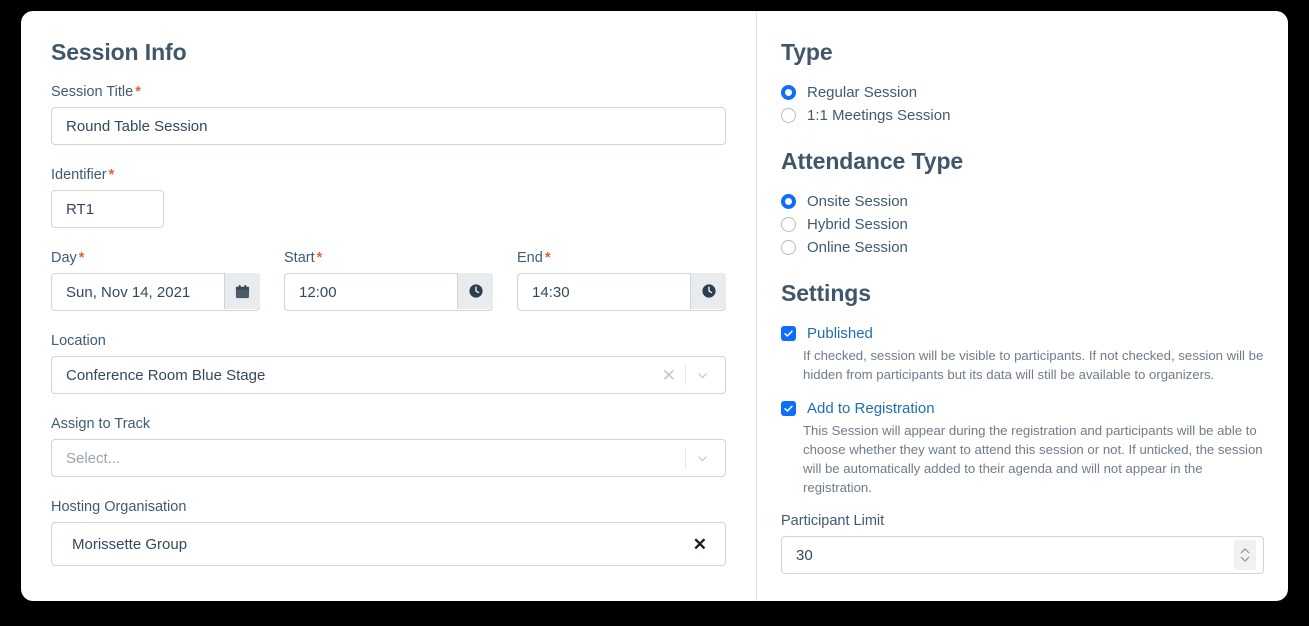  Describe the element at coordinates (857, 224) in the screenshot. I see `radio-label: Hybrid Session` at that location.